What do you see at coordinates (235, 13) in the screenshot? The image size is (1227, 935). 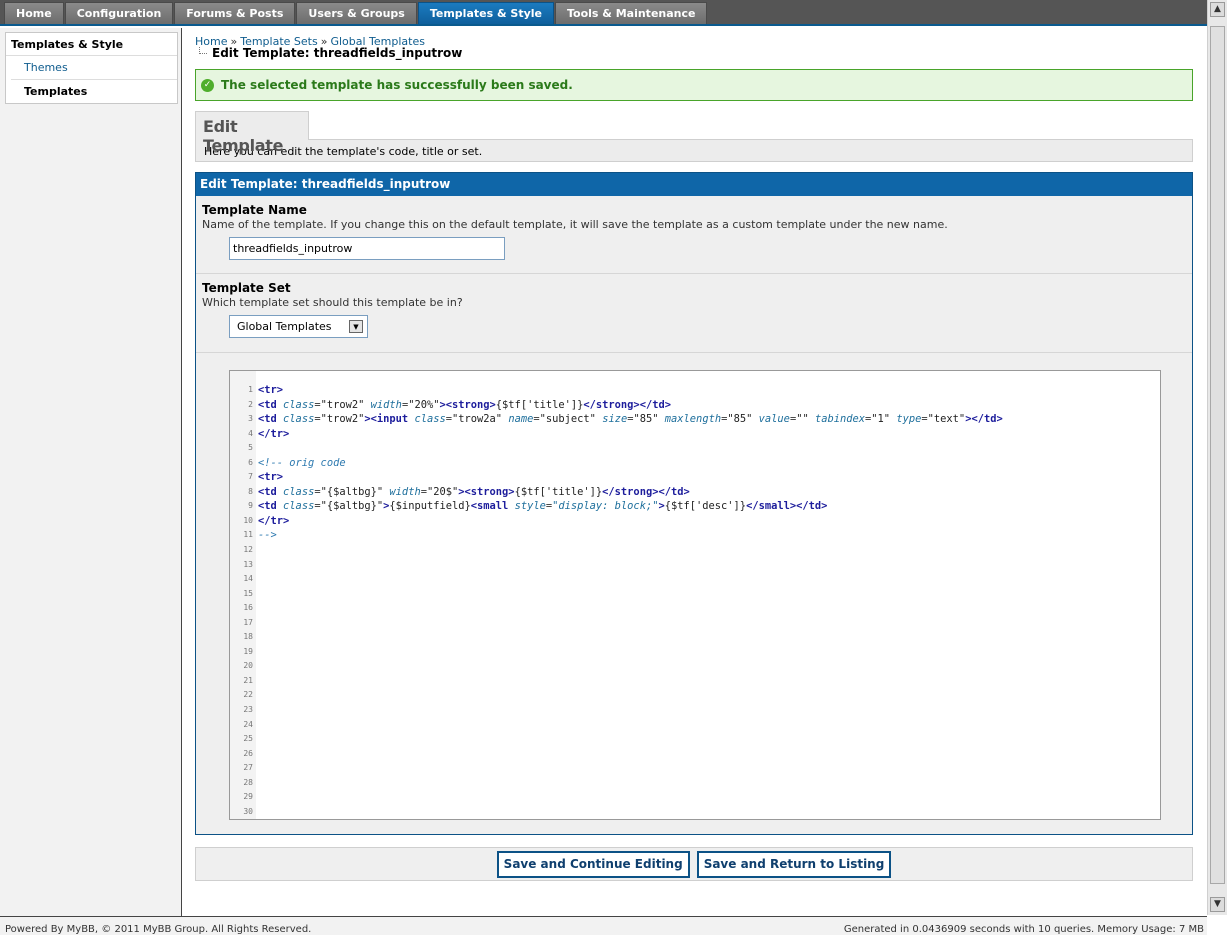 I see `tab-forums-posts: Forums & Posts` at bounding box center [235, 13].